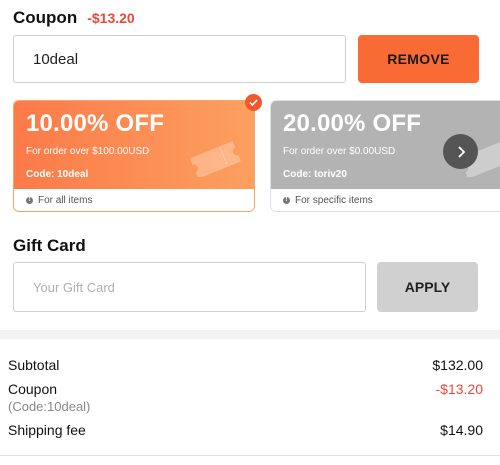 The width and height of the screenshot is (500, 465). What do you see at coordinates (215, 159) in the screenshot?
I see `ticket-icon` at bounding box center [215, 159].